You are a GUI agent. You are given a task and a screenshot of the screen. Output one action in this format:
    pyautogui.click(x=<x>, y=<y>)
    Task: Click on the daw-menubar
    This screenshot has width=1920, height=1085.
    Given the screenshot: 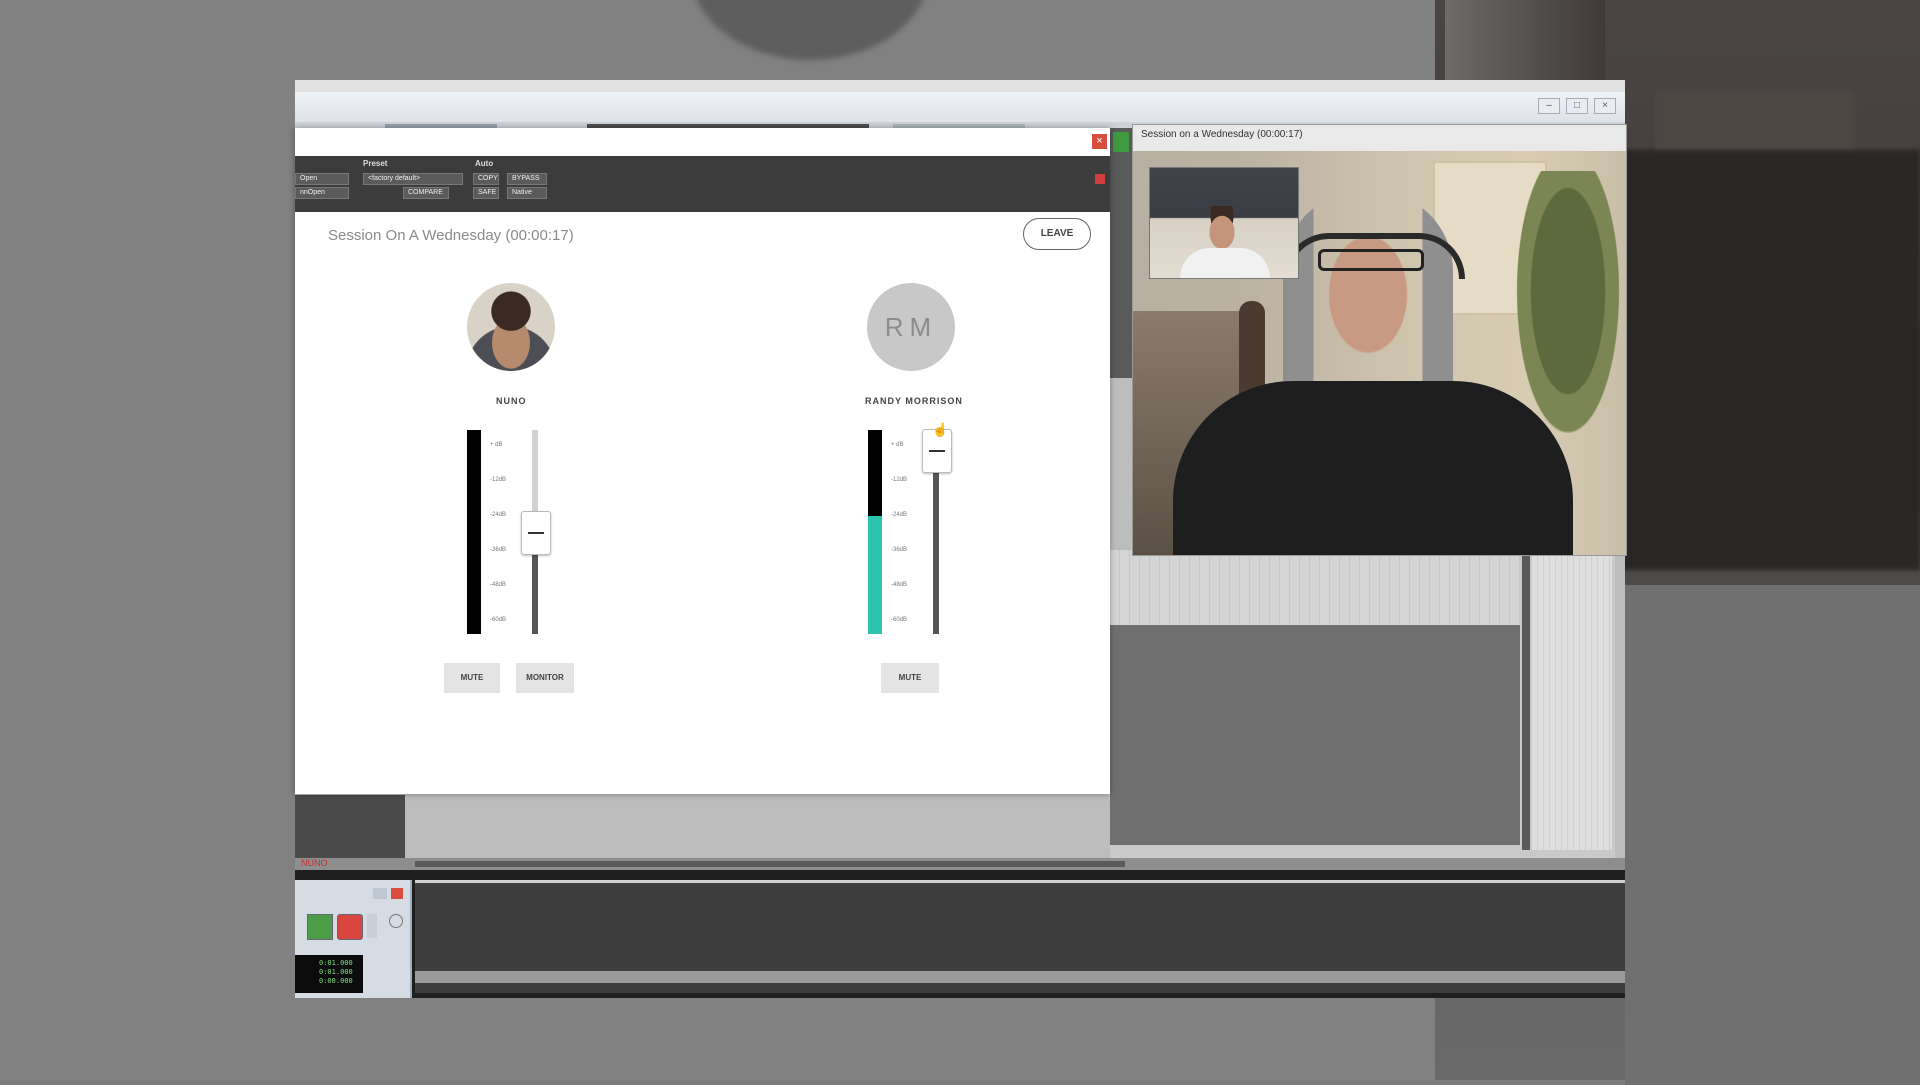 What is the action you would take?
    pyautogui.click(x=960, y=86)
    